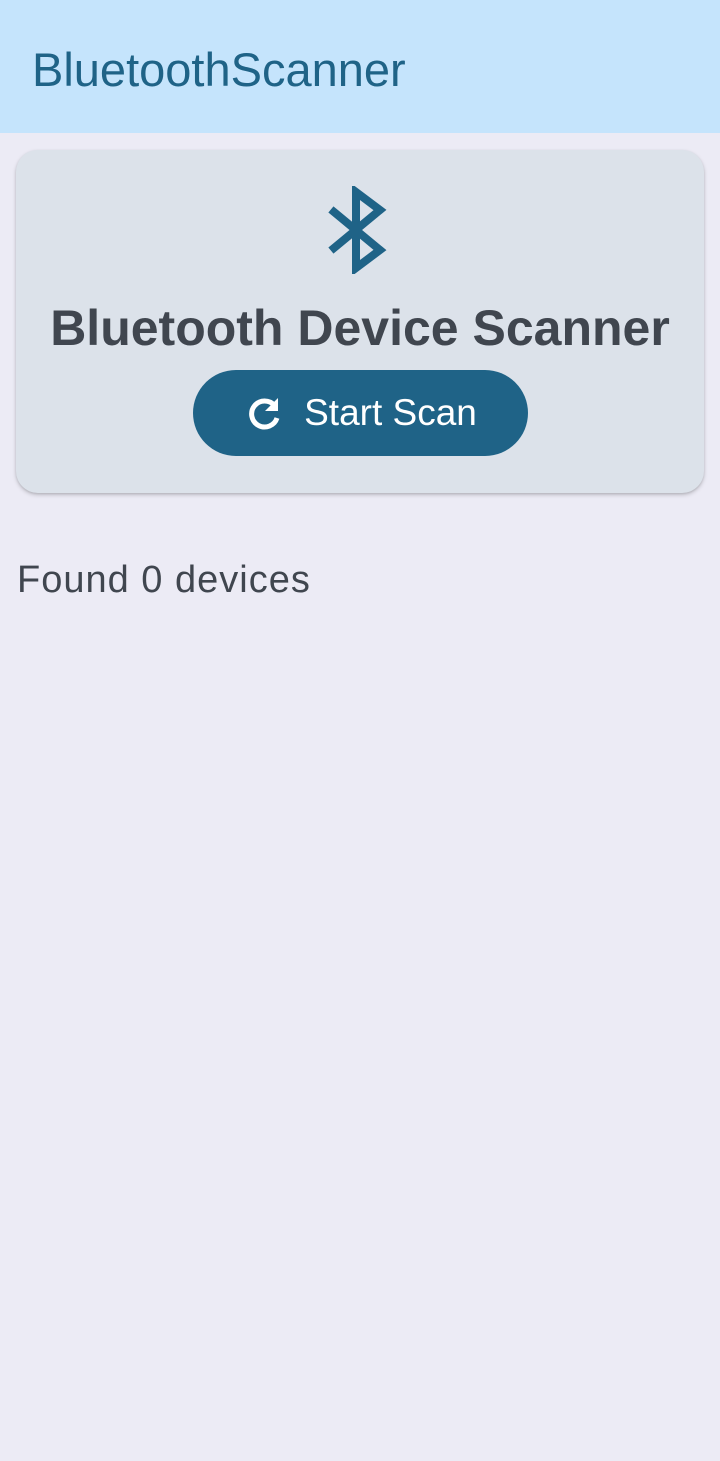  I want to click on app-title: BluetoothScanner, so click(219, 69).